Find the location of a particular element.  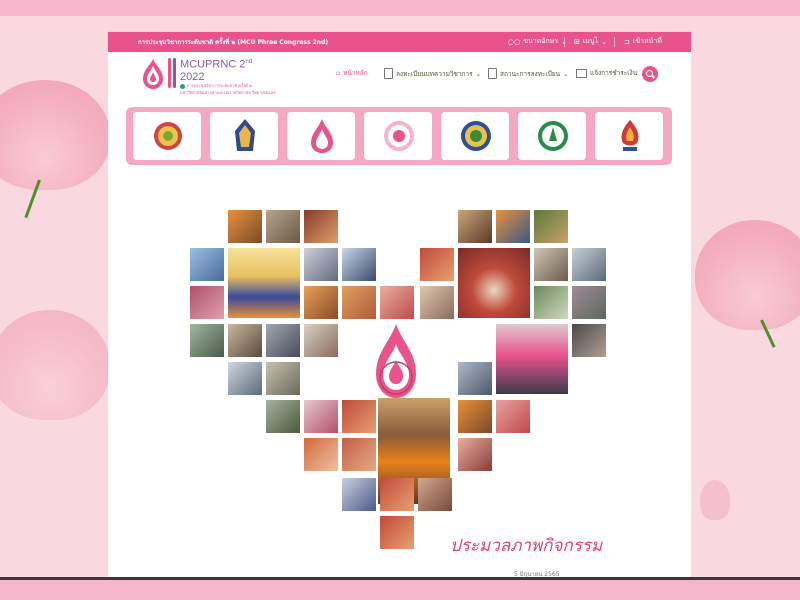

nav-registration-status: สถานะการลงทะเบียน ⌄ is located at coordinates (528, 73).